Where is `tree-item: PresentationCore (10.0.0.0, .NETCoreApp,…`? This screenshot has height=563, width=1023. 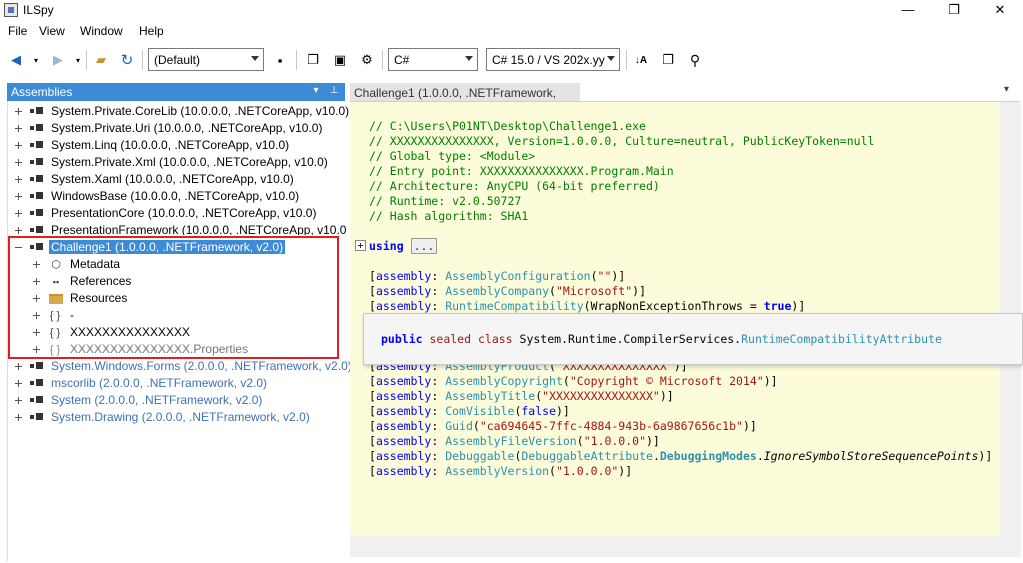
tree-item: PresentationCore (10.0.0.0, .NETCoreApp,… is located at coordinates (177, 213).